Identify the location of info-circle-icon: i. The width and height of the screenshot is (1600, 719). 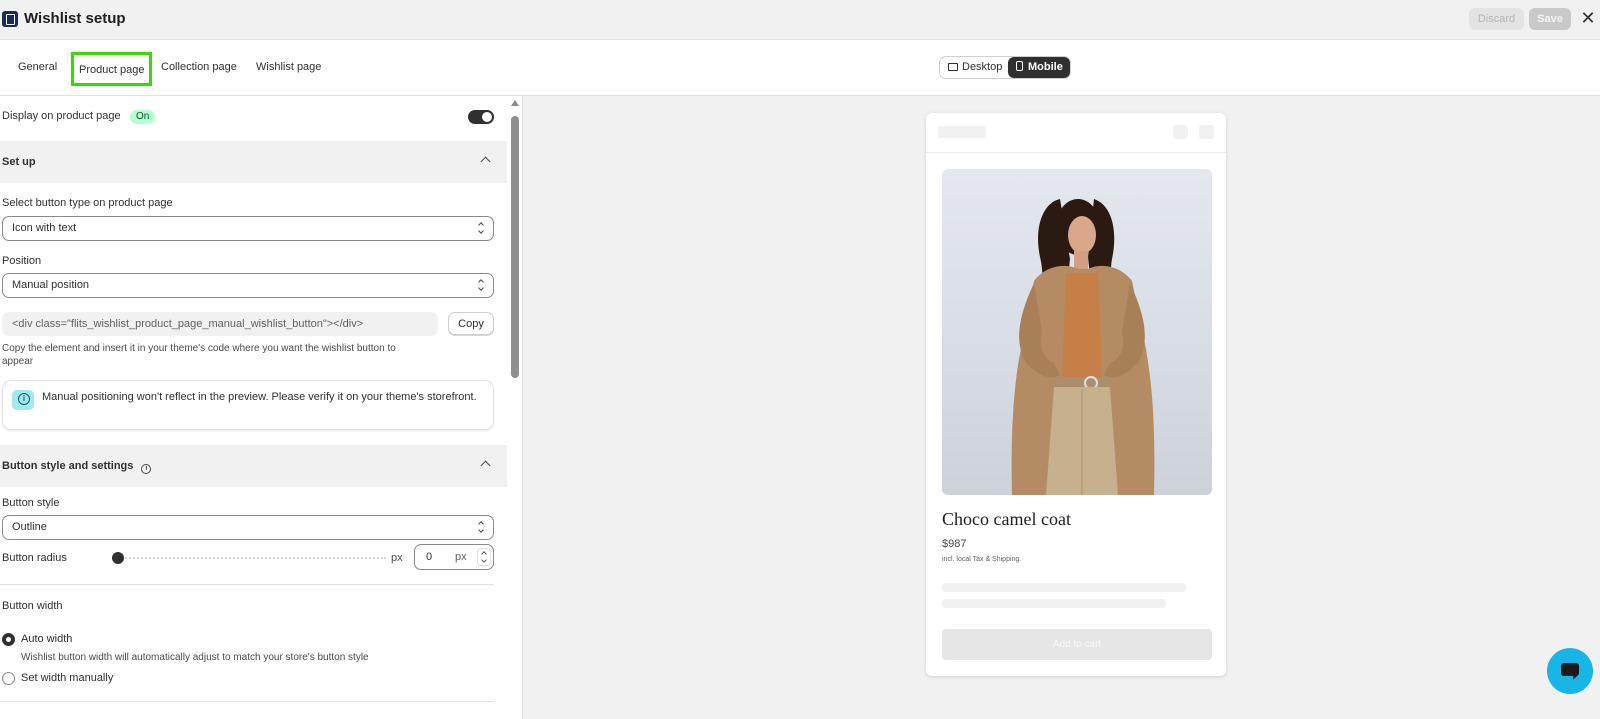
(146, 469).